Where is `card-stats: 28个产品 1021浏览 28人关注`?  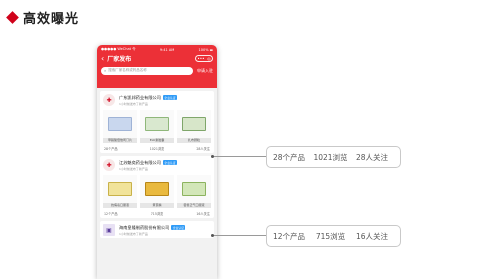 card-stats: 28个产品 1021浏览 28人关注 is located at coordinates (157, 148).